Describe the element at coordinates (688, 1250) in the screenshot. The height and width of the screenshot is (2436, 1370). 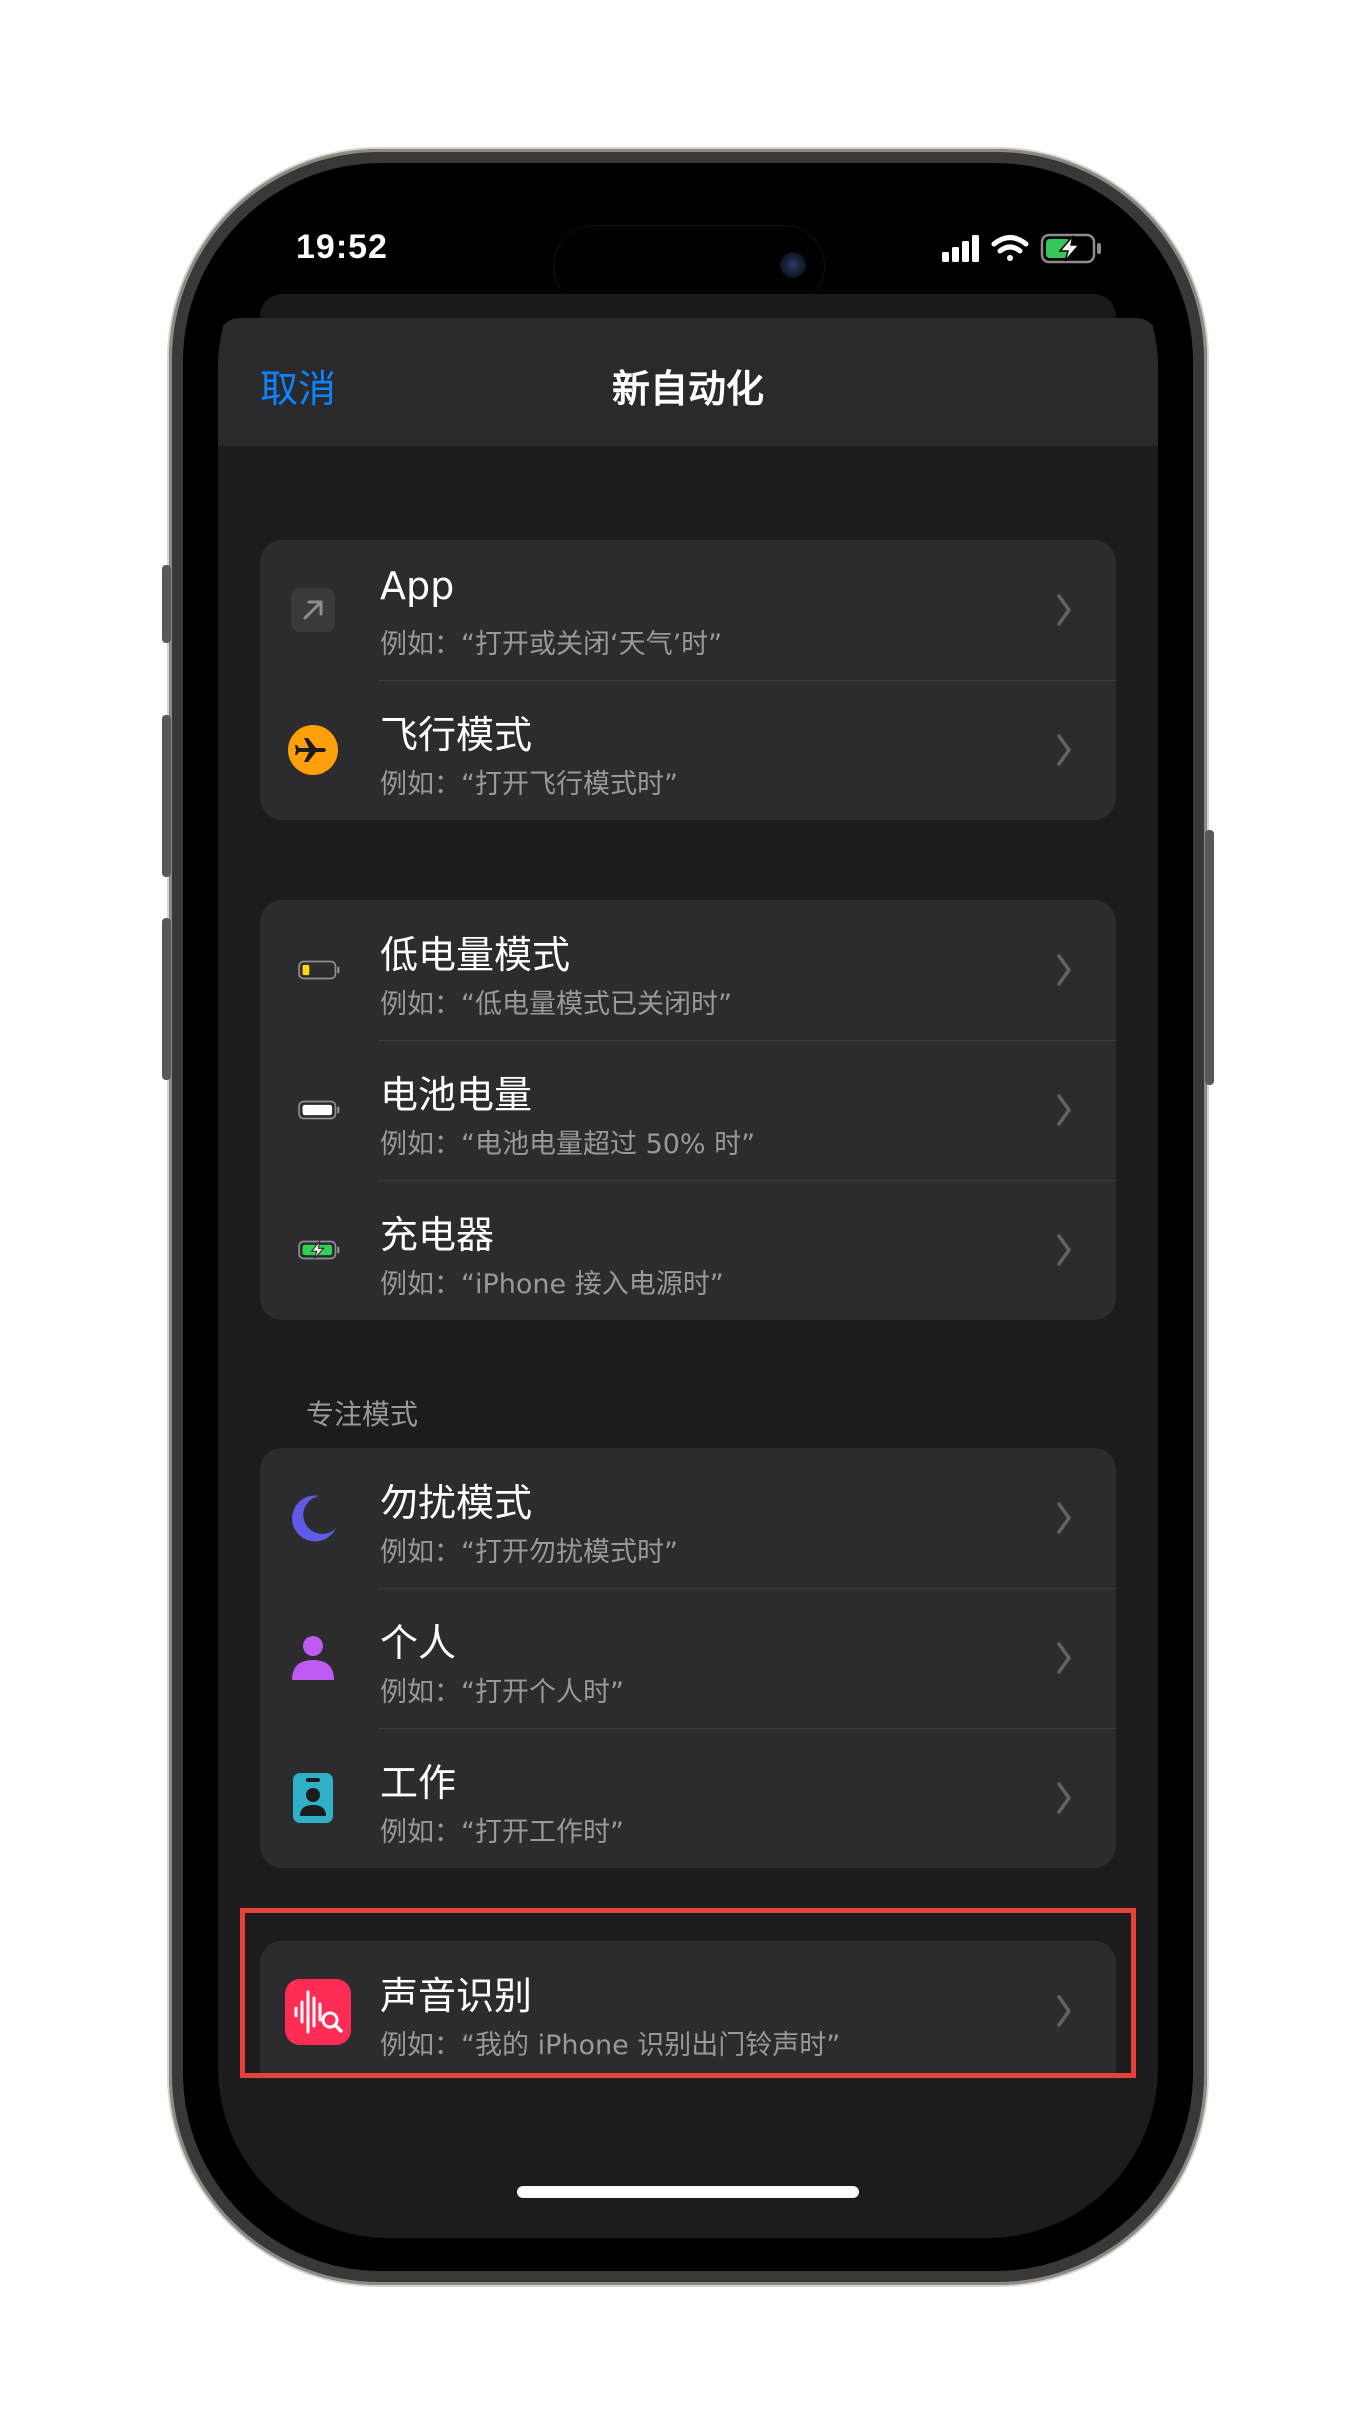
I see `list-item-charger: 充电器 例如：“iPhone 接入电源时”` at that location.